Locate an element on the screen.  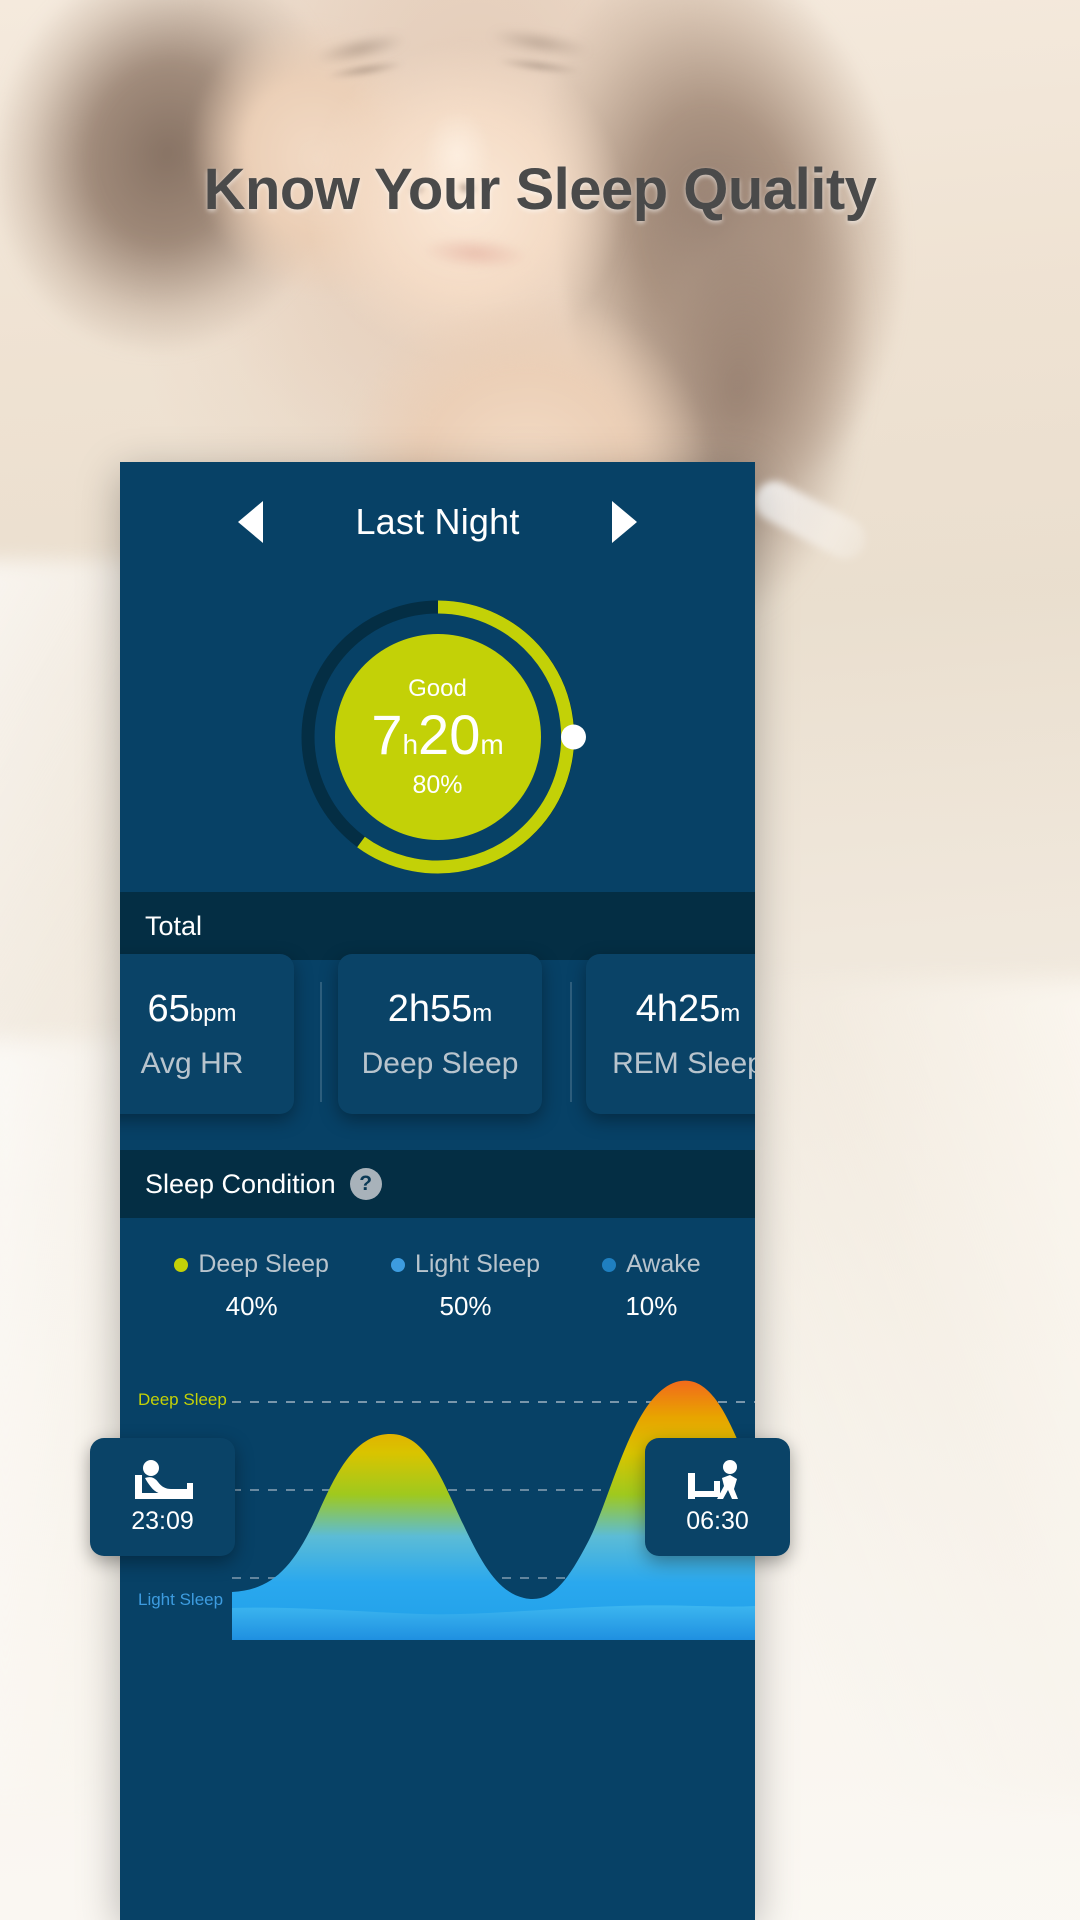
stat-label-rem-sleep: REM Sleep is located at coordinates (683, 1063).